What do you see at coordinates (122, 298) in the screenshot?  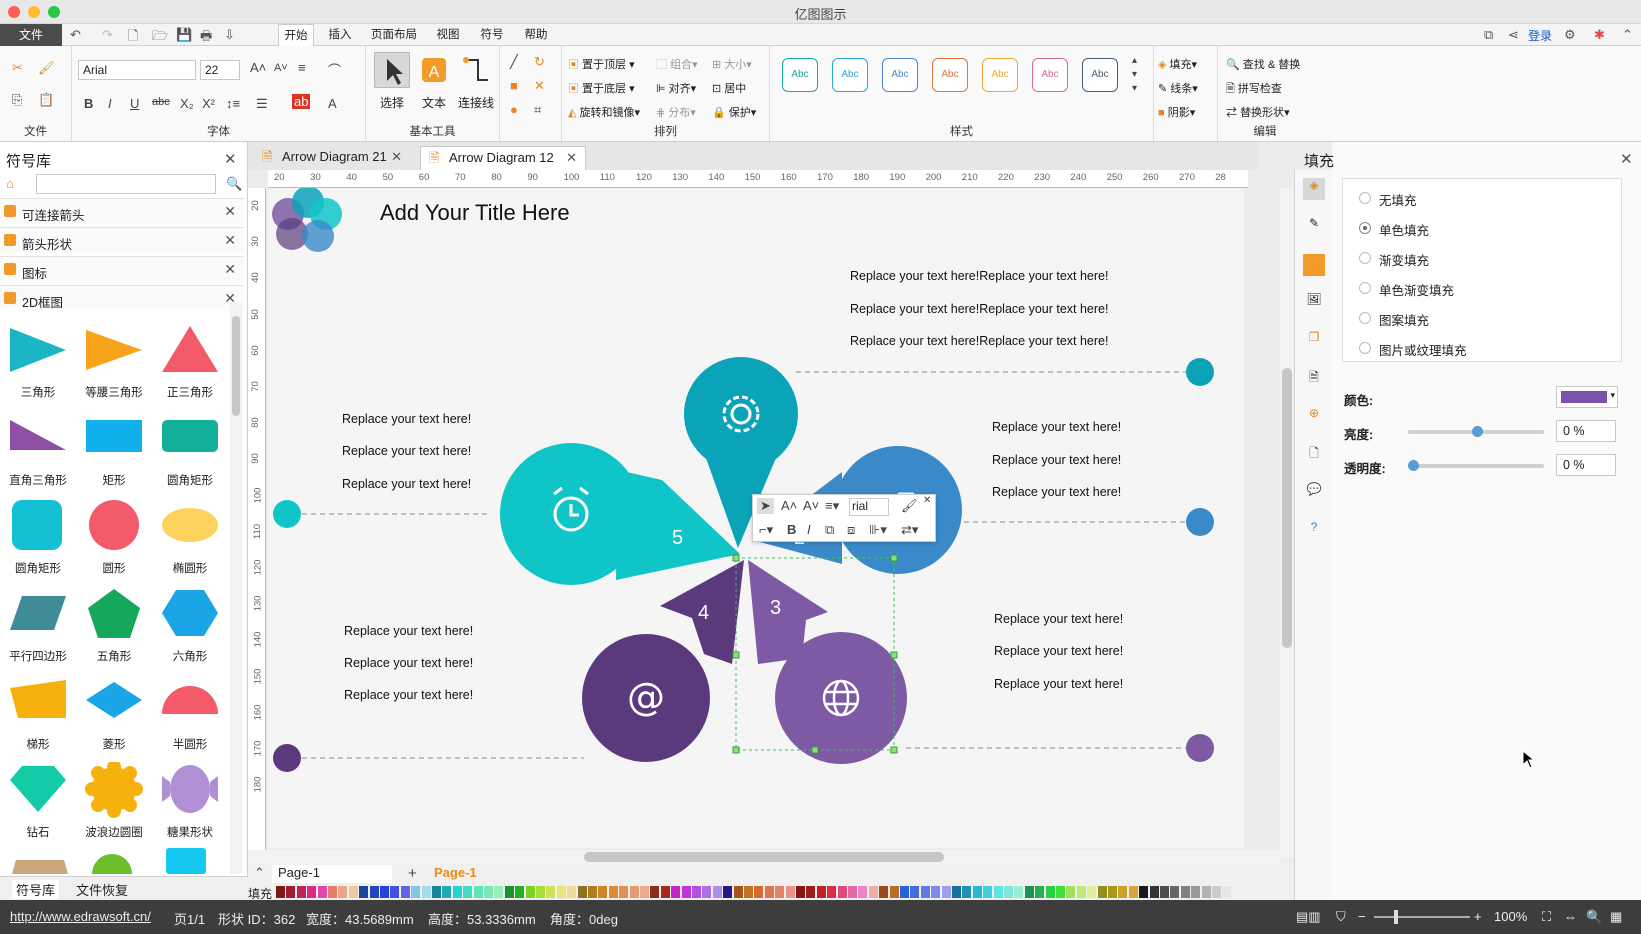 I see `library-category: 2D框图 ✕` at bounding box center [122, 298].